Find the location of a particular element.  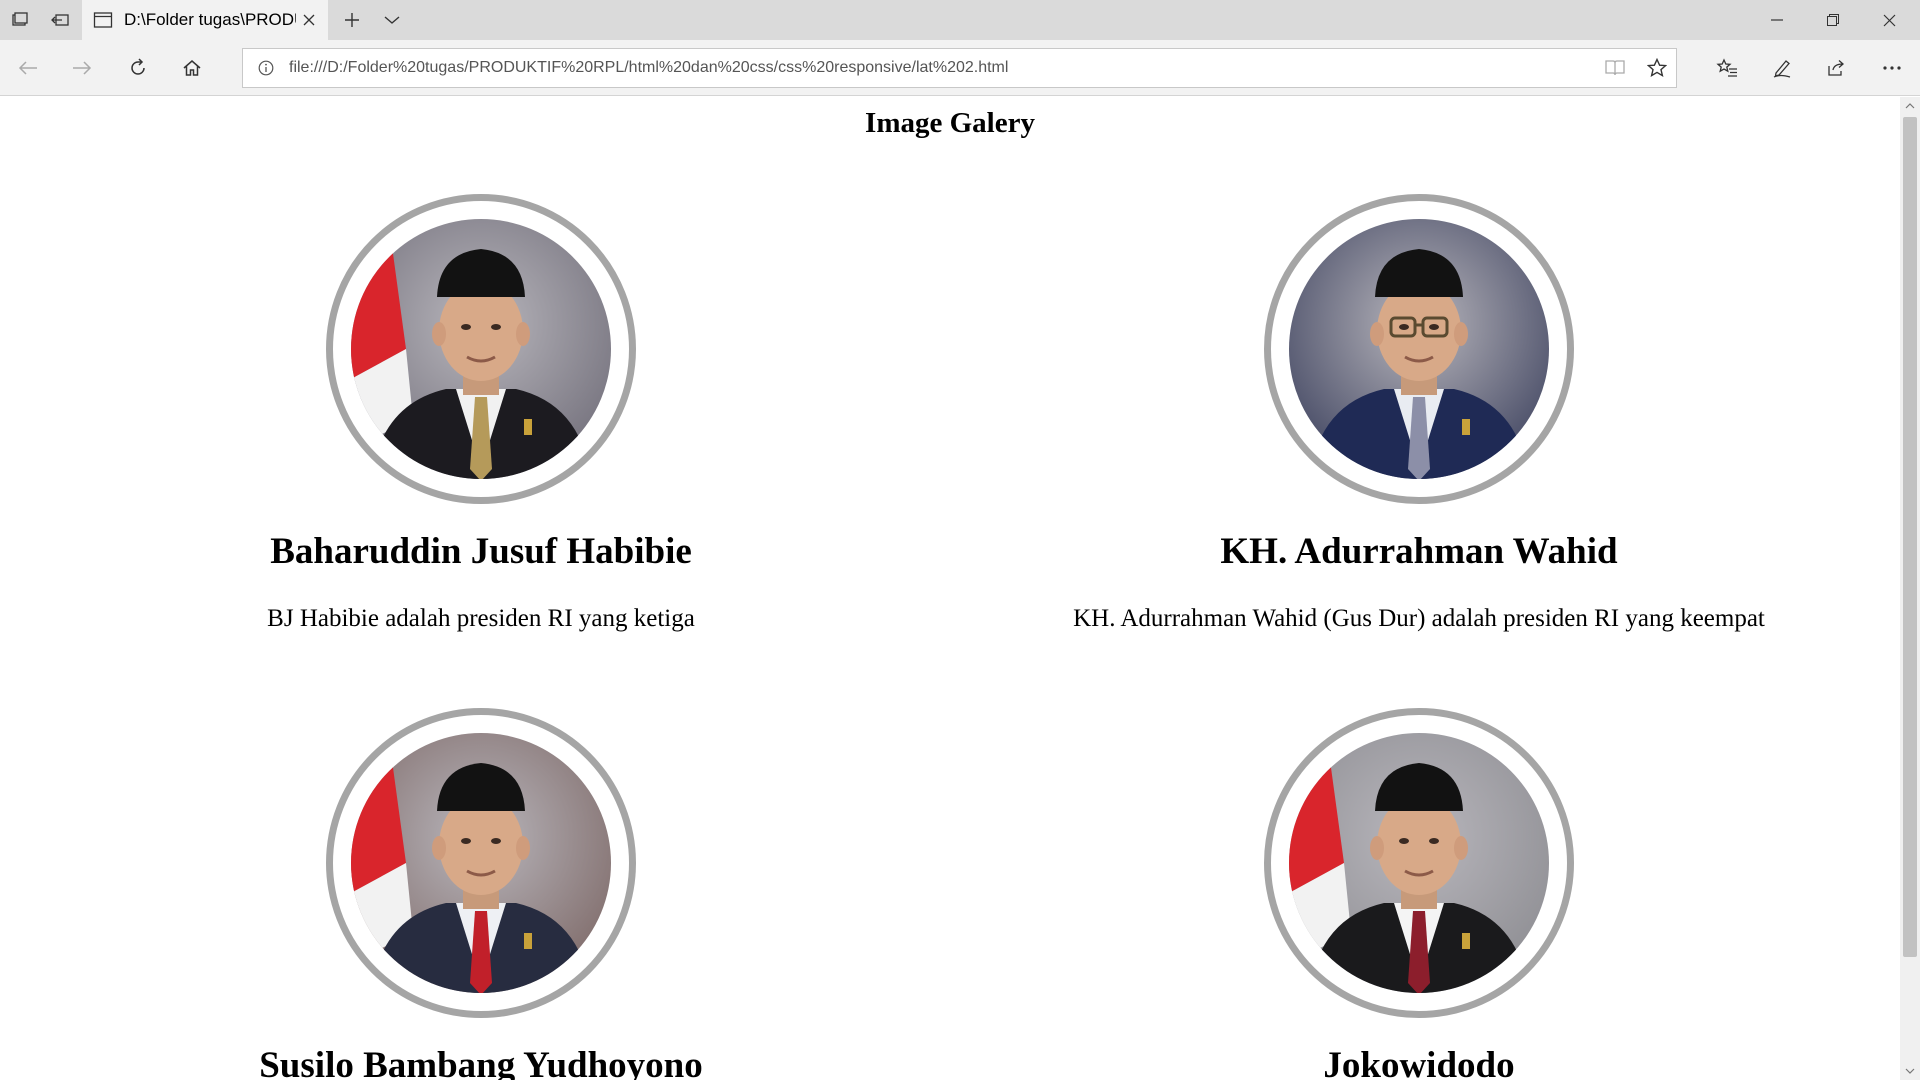

card-name: KH. Adurrahman Wahid is located at coordinates (1419, 551).